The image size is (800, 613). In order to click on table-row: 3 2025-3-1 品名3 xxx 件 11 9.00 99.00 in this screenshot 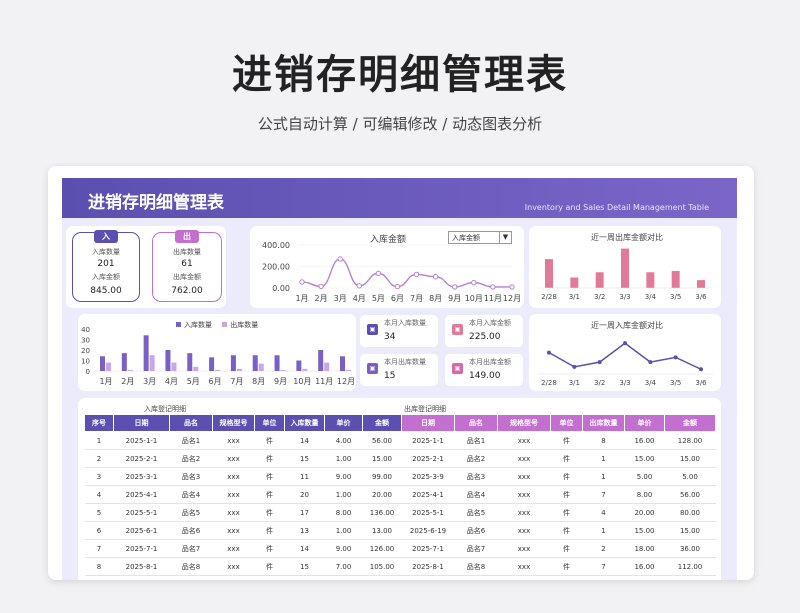, I will do `click(243, 476)`.